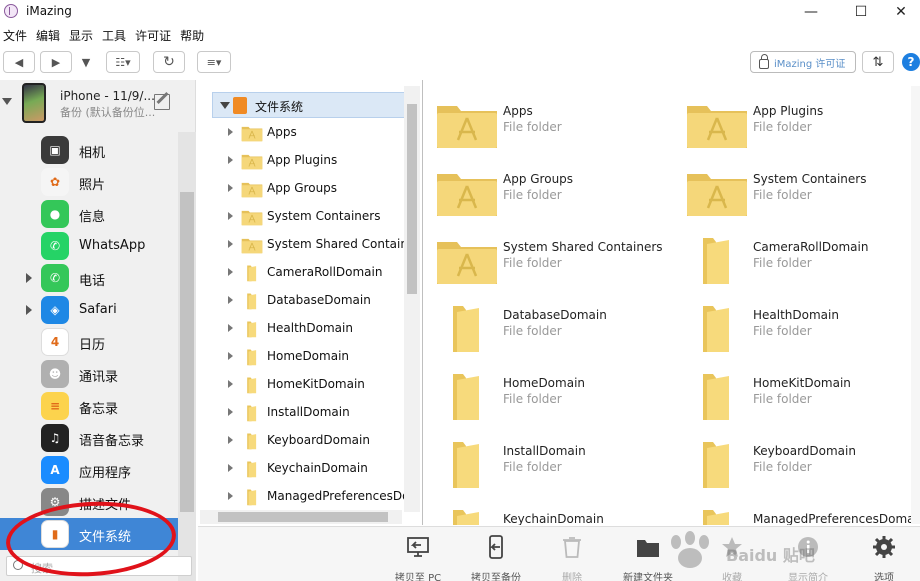 This screenshot has width=920, height=581. I want to click on tree-item-label: System Shared Containers, so click(343, 244).